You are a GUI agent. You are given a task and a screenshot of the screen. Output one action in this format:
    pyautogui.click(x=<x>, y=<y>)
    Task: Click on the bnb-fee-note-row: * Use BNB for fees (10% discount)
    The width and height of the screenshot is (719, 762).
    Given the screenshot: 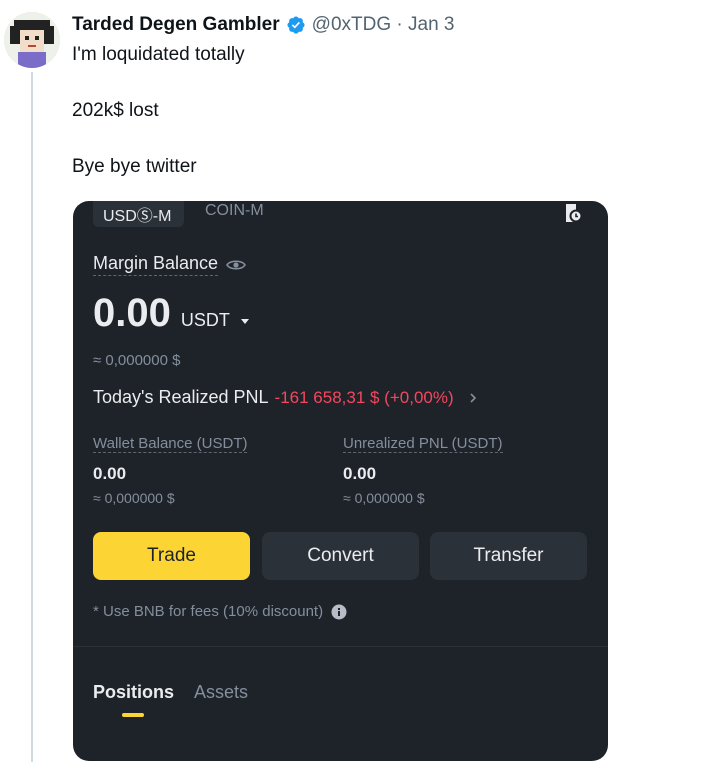 What is the action you would take?
    pyautogui.click(x=220, y=611)
    